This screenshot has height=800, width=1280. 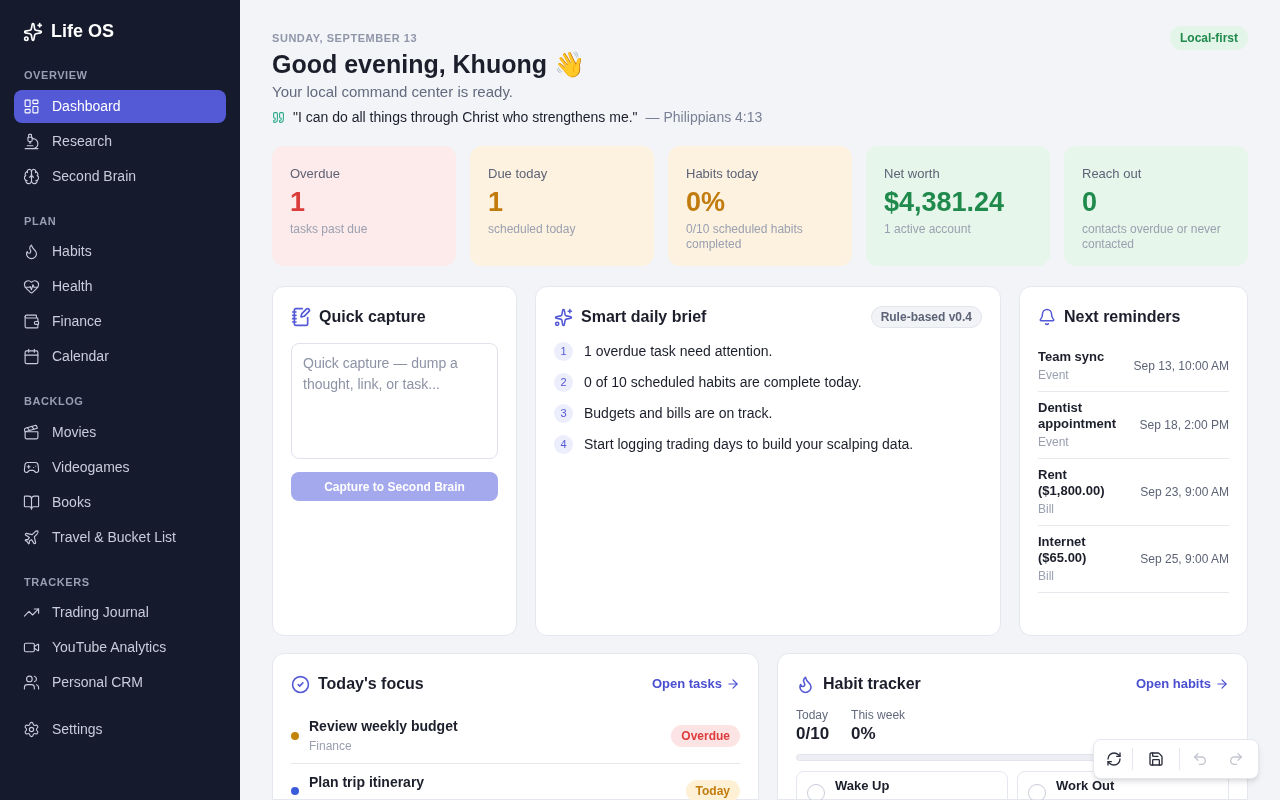 What do you see at coordinates (367, 782) in the screenshot?
I see `task-title: Plan trip itinerary` at bounding box center [367, 782].